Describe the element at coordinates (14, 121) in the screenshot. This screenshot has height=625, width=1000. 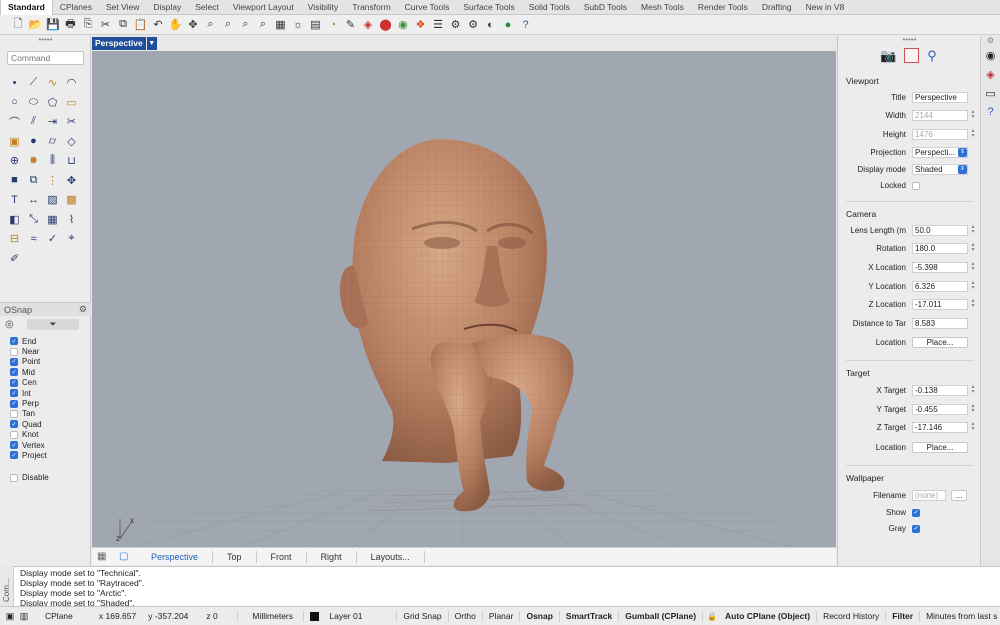
I see `fillet-icon: ⌒` at that location.